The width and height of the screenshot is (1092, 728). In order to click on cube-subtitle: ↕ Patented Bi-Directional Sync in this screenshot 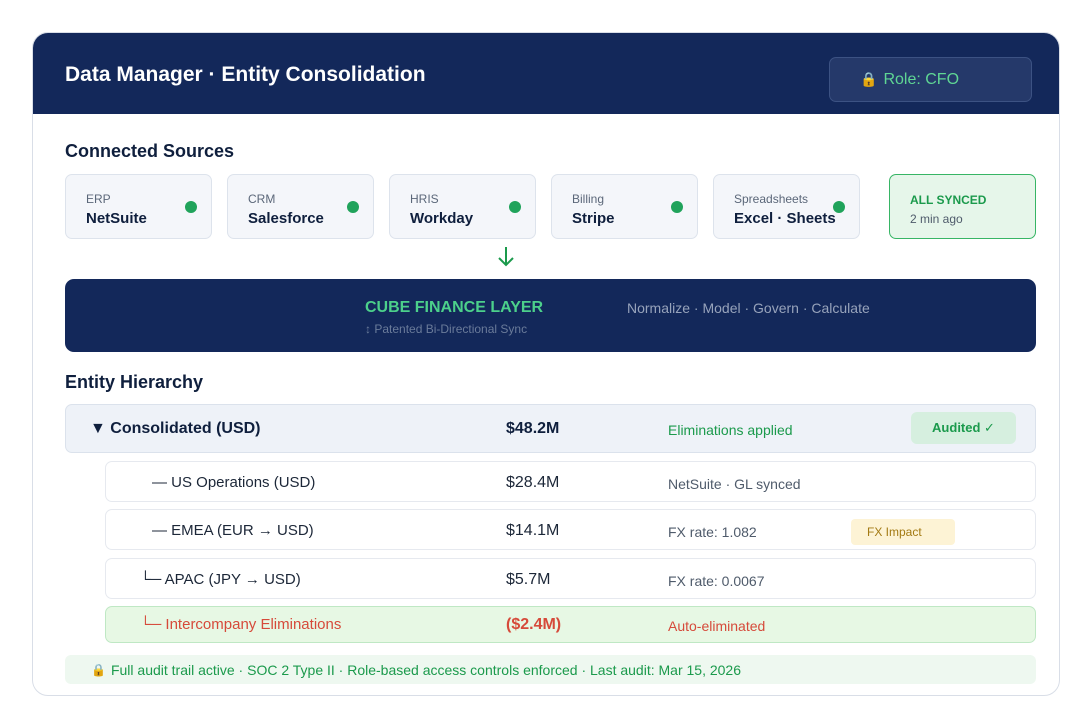, I will do `click(446, 329)`.